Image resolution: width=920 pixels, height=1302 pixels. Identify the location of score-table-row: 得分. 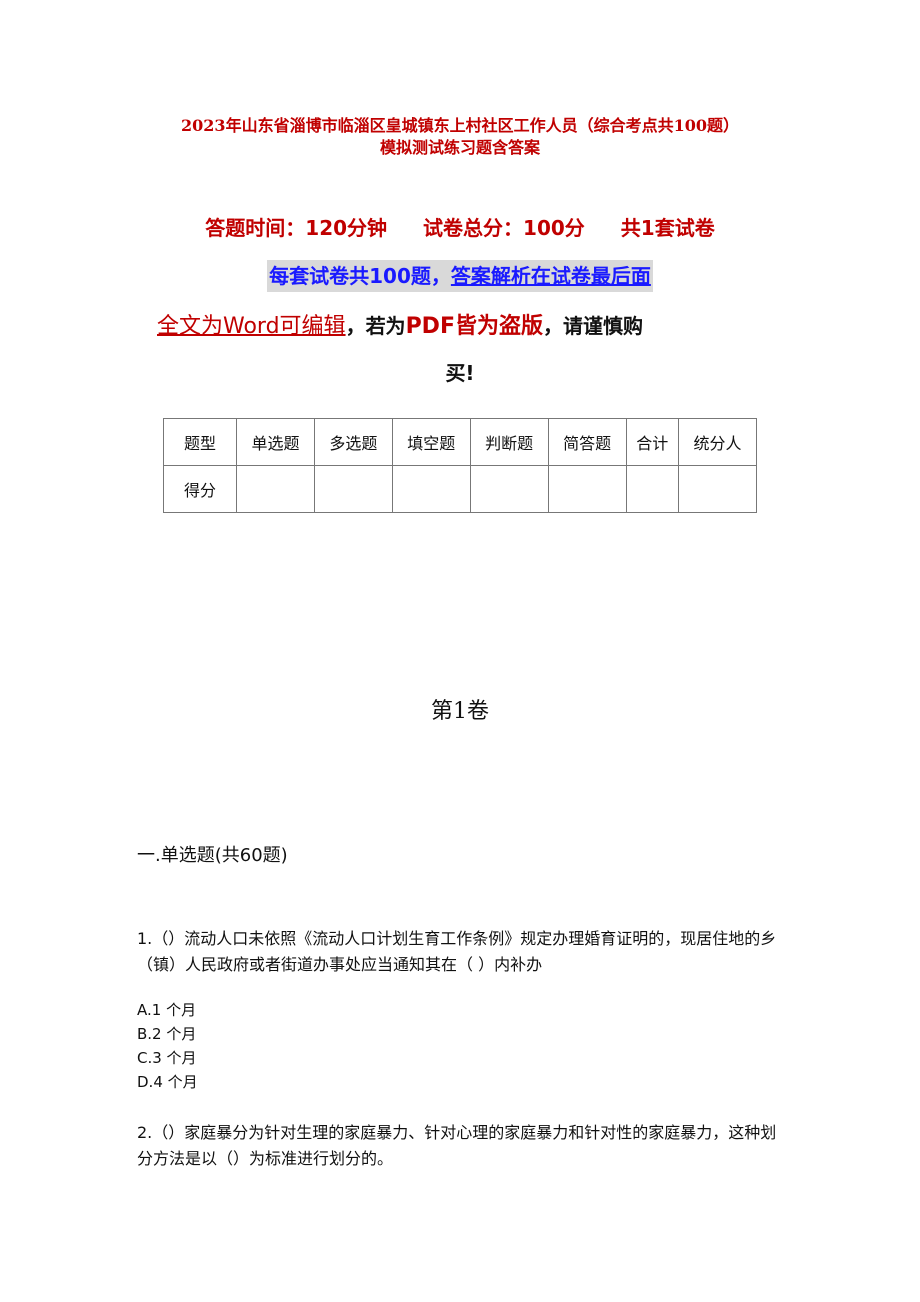
(460, 489).